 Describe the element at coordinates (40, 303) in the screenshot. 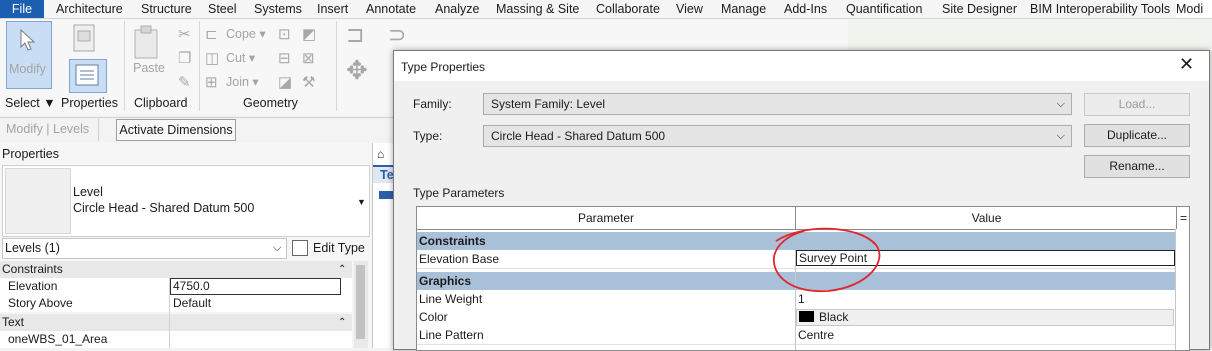

I see `prop-label: Story Above` at that location.